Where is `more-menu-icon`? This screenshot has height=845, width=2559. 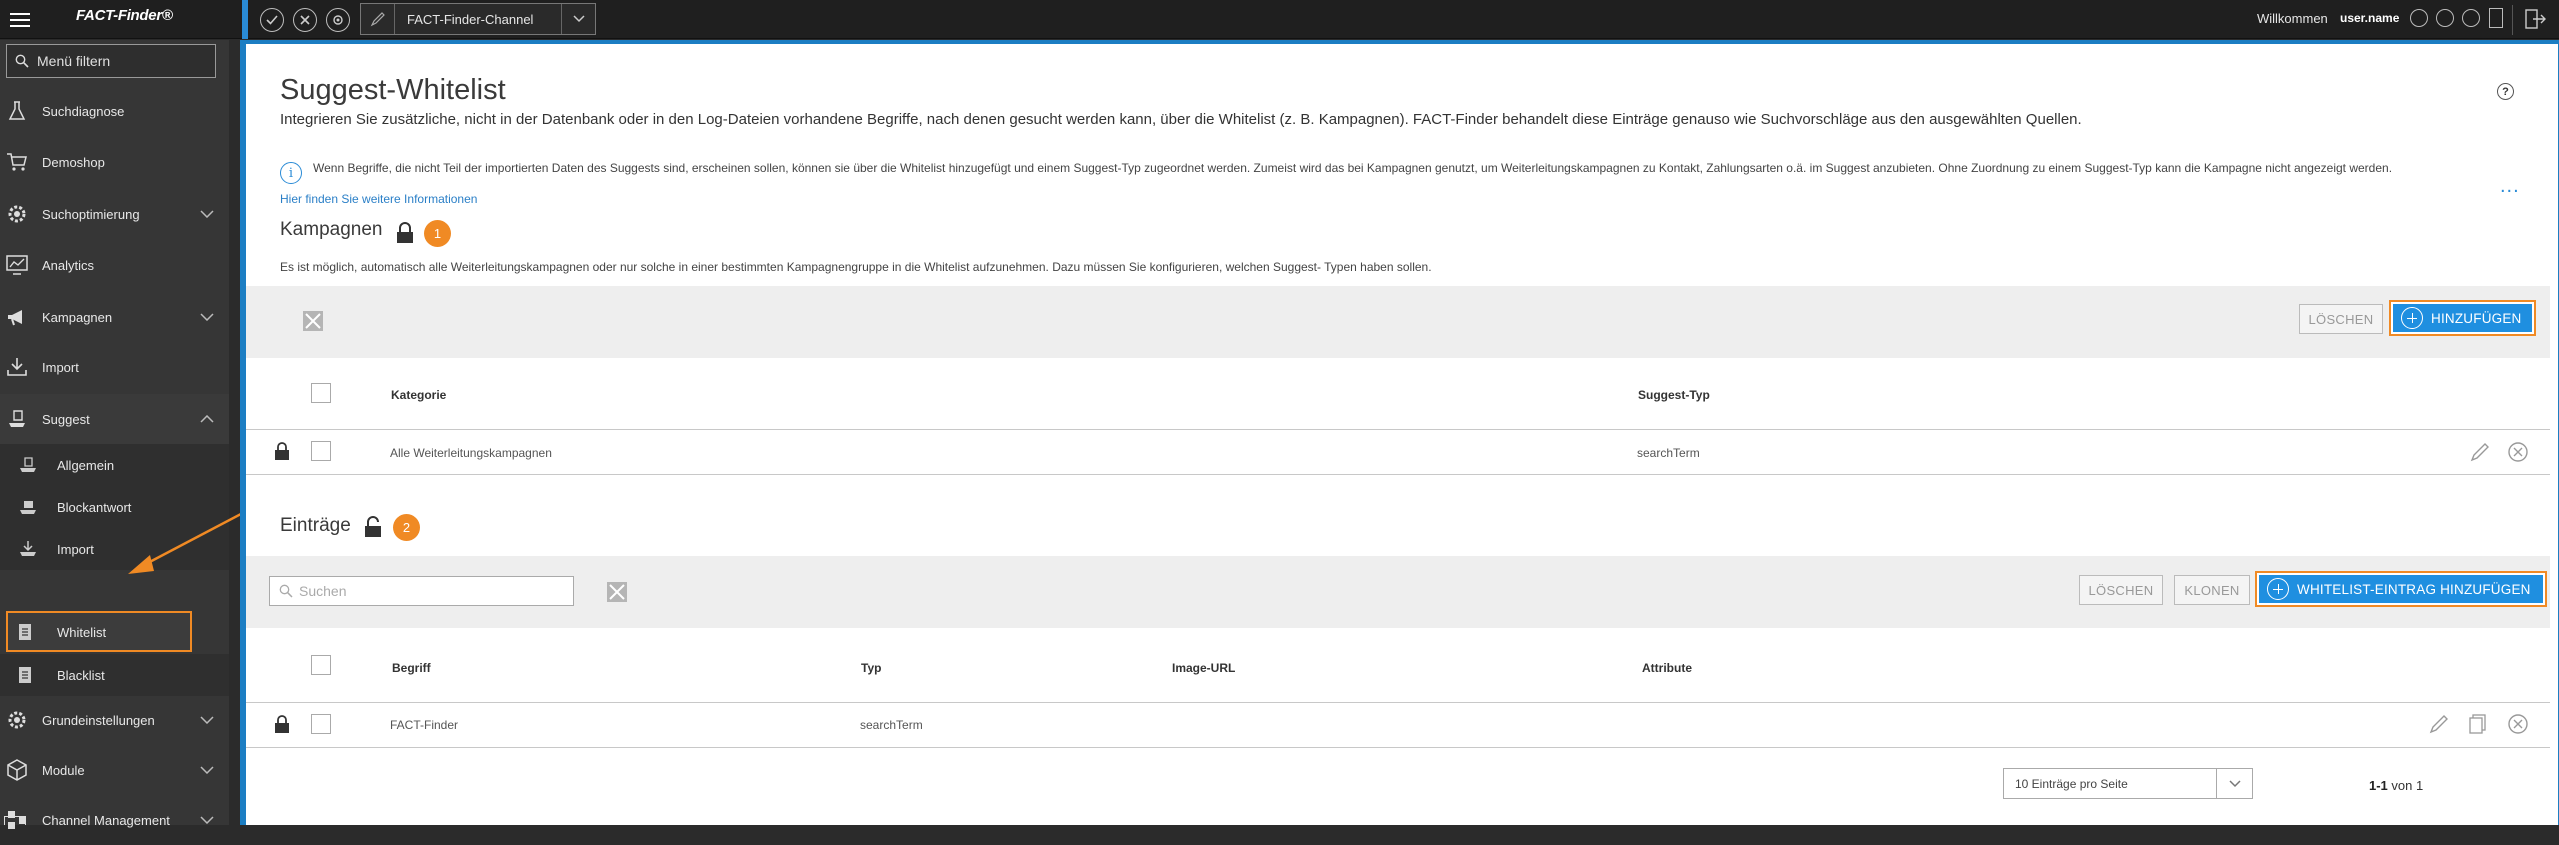
more-menu-icon is located at coordinates (15, 820).